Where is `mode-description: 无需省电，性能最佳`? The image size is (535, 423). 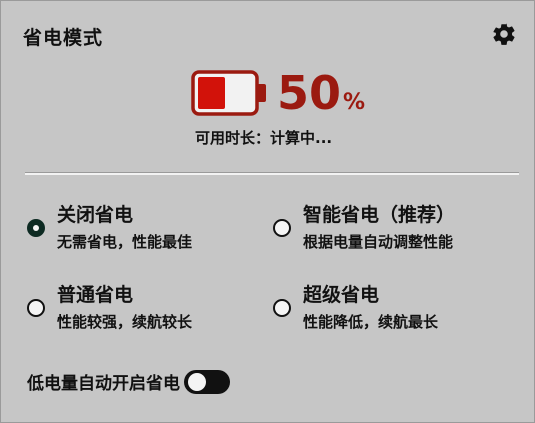 mode-description: 无需省电，性能最佳 is located at coordinates (125, 242).